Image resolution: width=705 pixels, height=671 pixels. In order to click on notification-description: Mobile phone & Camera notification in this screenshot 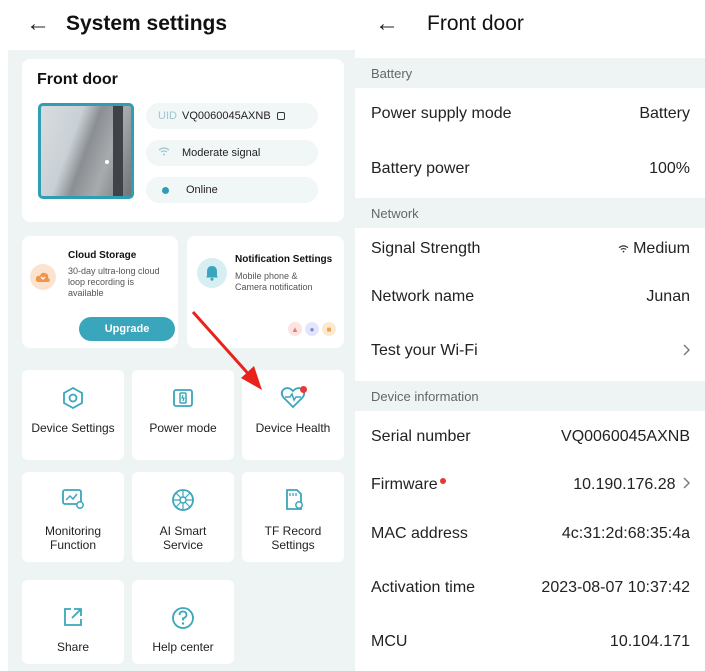, I will do `click(274, 281)`.